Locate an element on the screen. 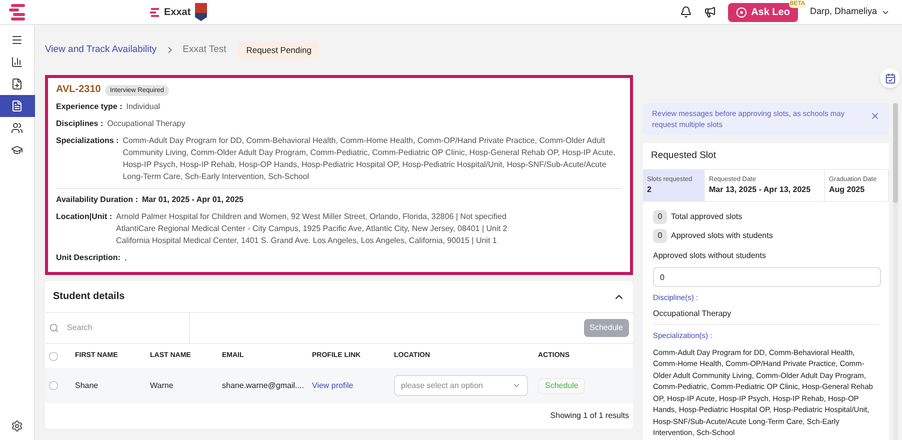 The width and height of the screenshot is (902, 440). sidebar-item is located at coordinates (17, 106).